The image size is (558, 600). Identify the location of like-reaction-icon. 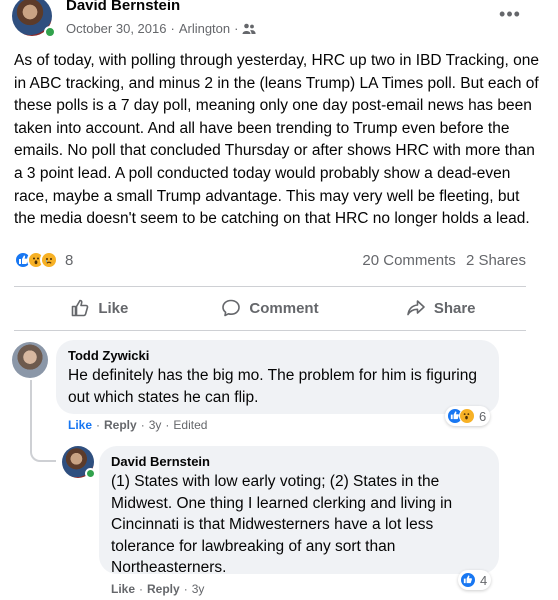
(468, 580).